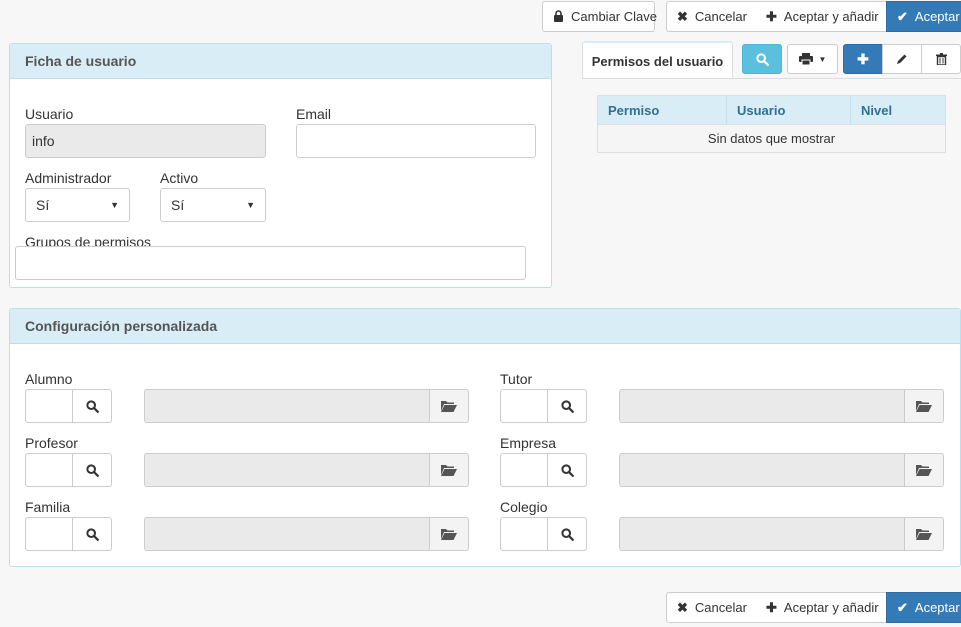 This screenshot has width=961, height=627. Describe the element at coordinates (145, 141) in the screenshot. I see `usuario-field: info` at that location.